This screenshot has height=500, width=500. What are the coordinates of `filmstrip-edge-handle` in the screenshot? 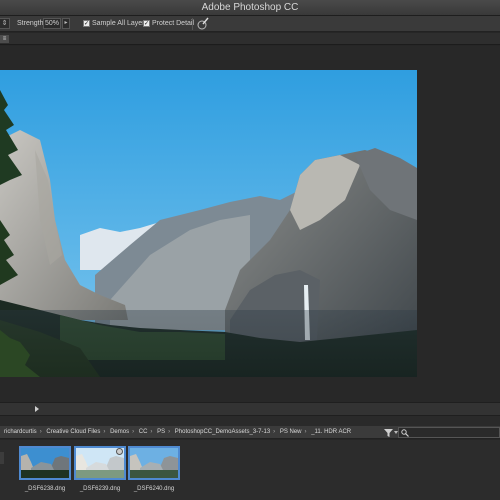 It's located at (2, 458).